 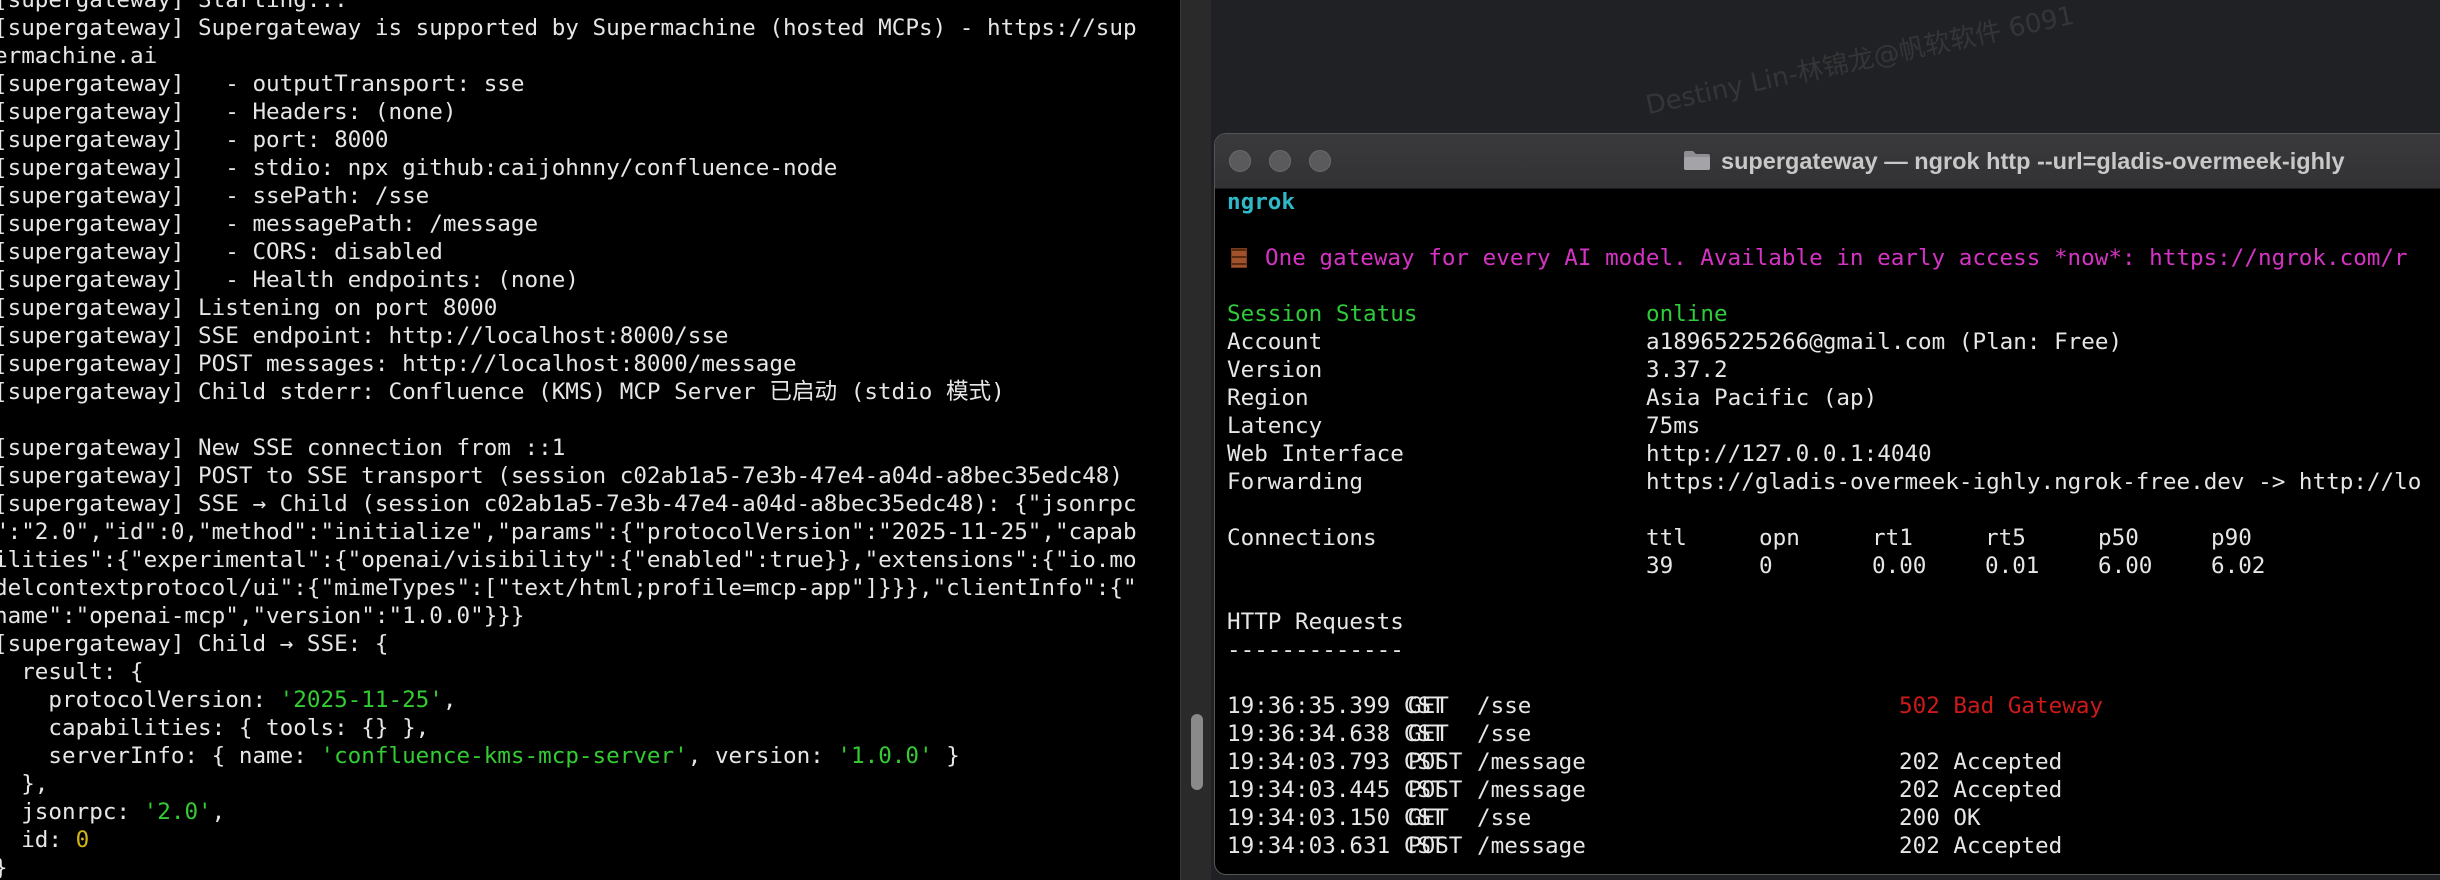 What do you see at coordinates (2005, 538) in the screenshot?
I see `connections-header: rt5` at bounding box center [2005, 538].